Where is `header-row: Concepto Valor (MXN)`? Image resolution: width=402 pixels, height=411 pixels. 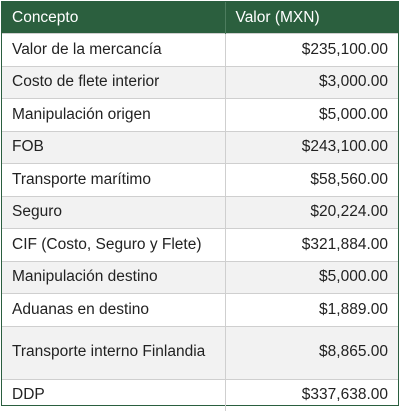
header-row: Concepto Valor (MXN) is located at coordinates (200, 18).